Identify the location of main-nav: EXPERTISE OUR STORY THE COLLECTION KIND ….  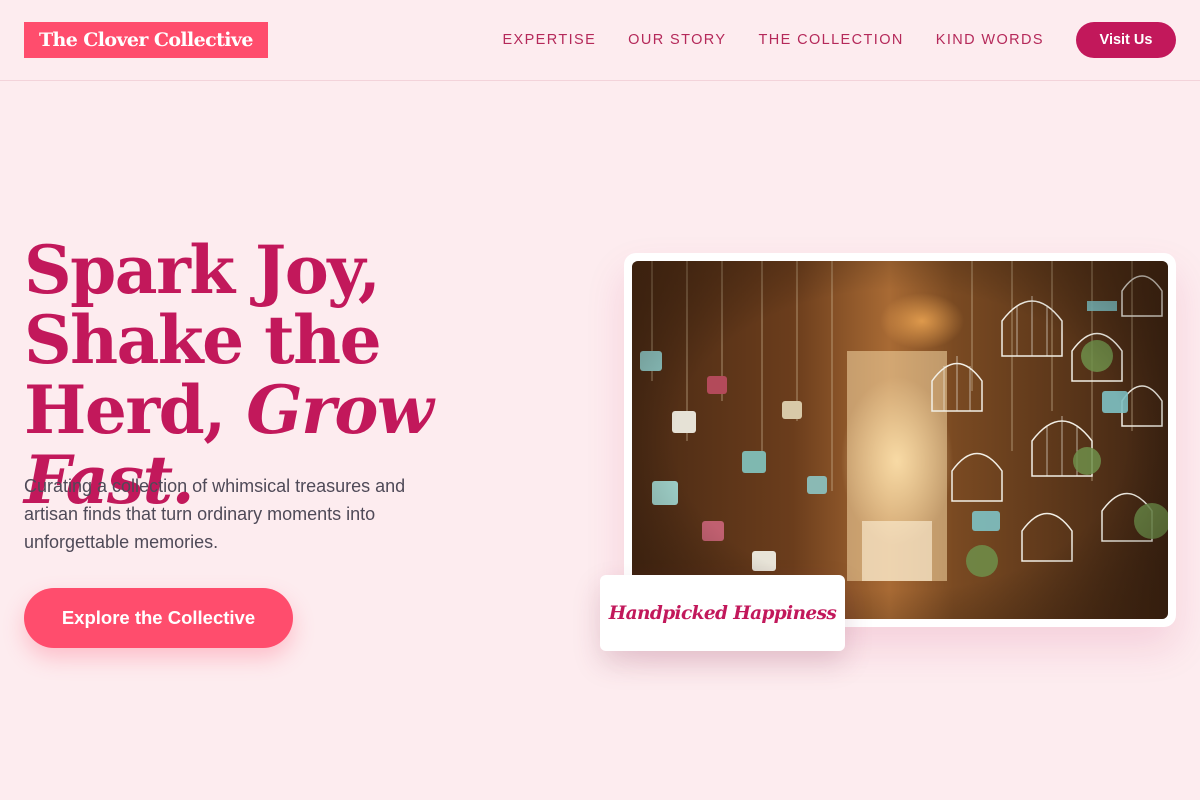
(823, 40).